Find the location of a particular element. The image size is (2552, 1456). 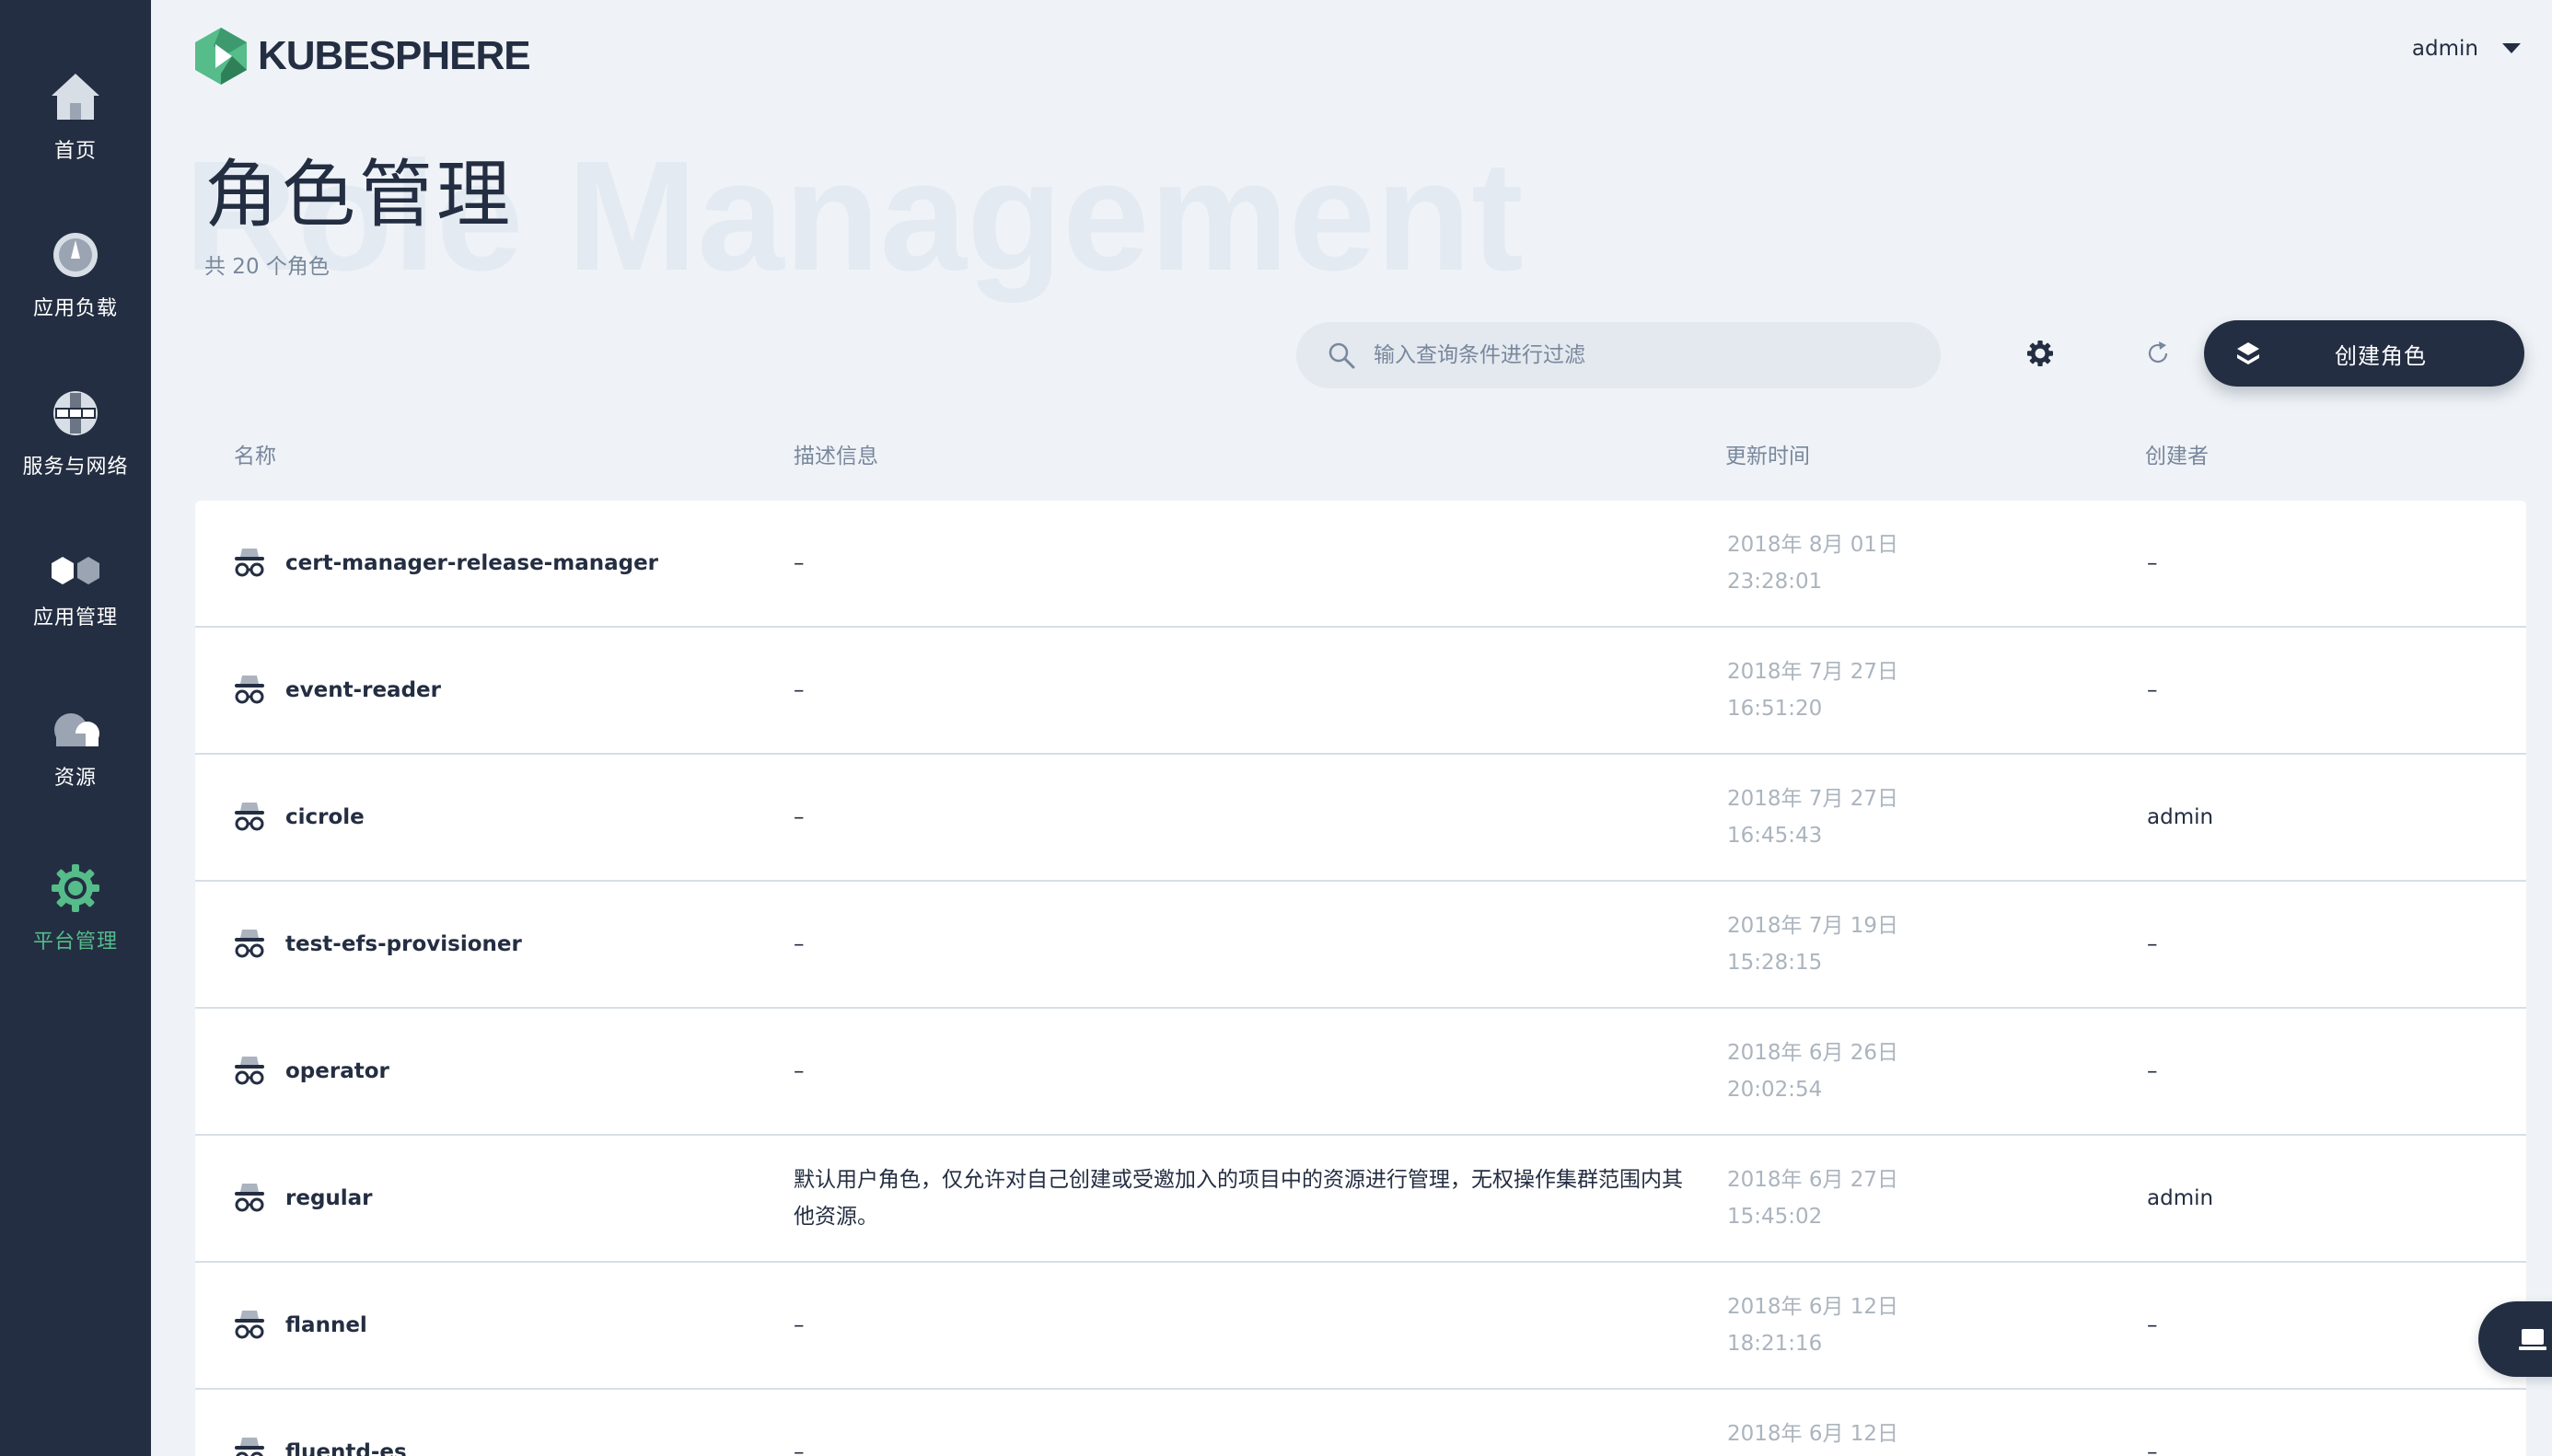

table-row: event-reader – 2018年 7月 27日 16:51:20 – is located at coordinates (1360, 691).